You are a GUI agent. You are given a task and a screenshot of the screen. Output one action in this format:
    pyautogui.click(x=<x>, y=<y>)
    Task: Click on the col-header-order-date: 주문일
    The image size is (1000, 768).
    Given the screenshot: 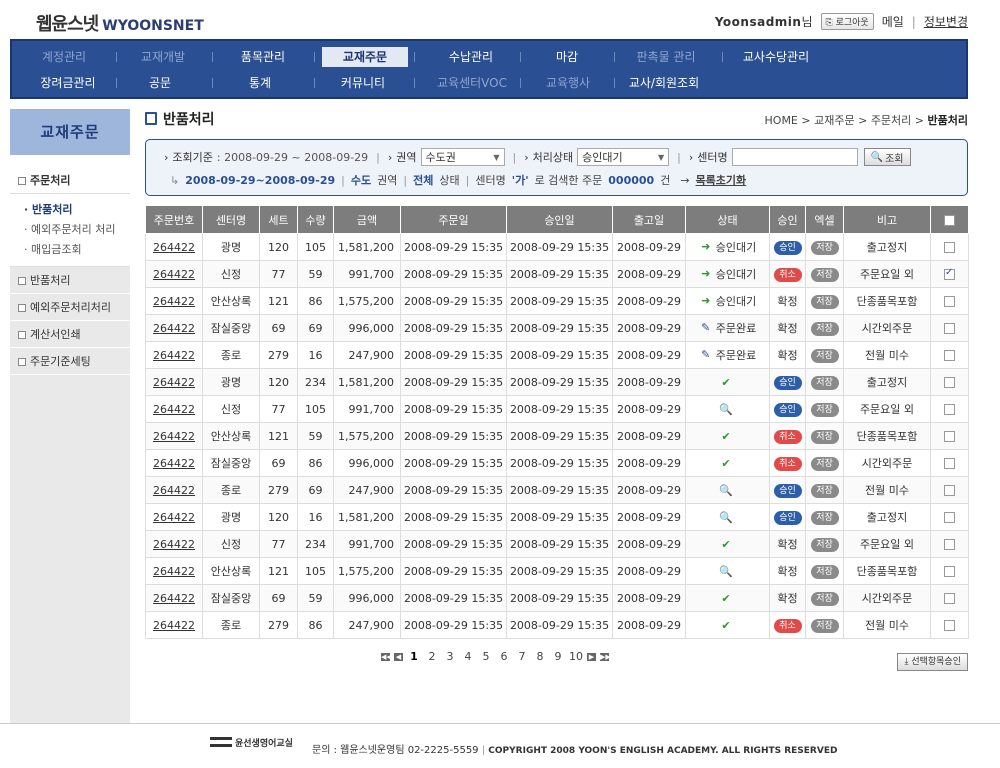 What is the action you would take?
    pyautogui.click(x=453, y=219)
    